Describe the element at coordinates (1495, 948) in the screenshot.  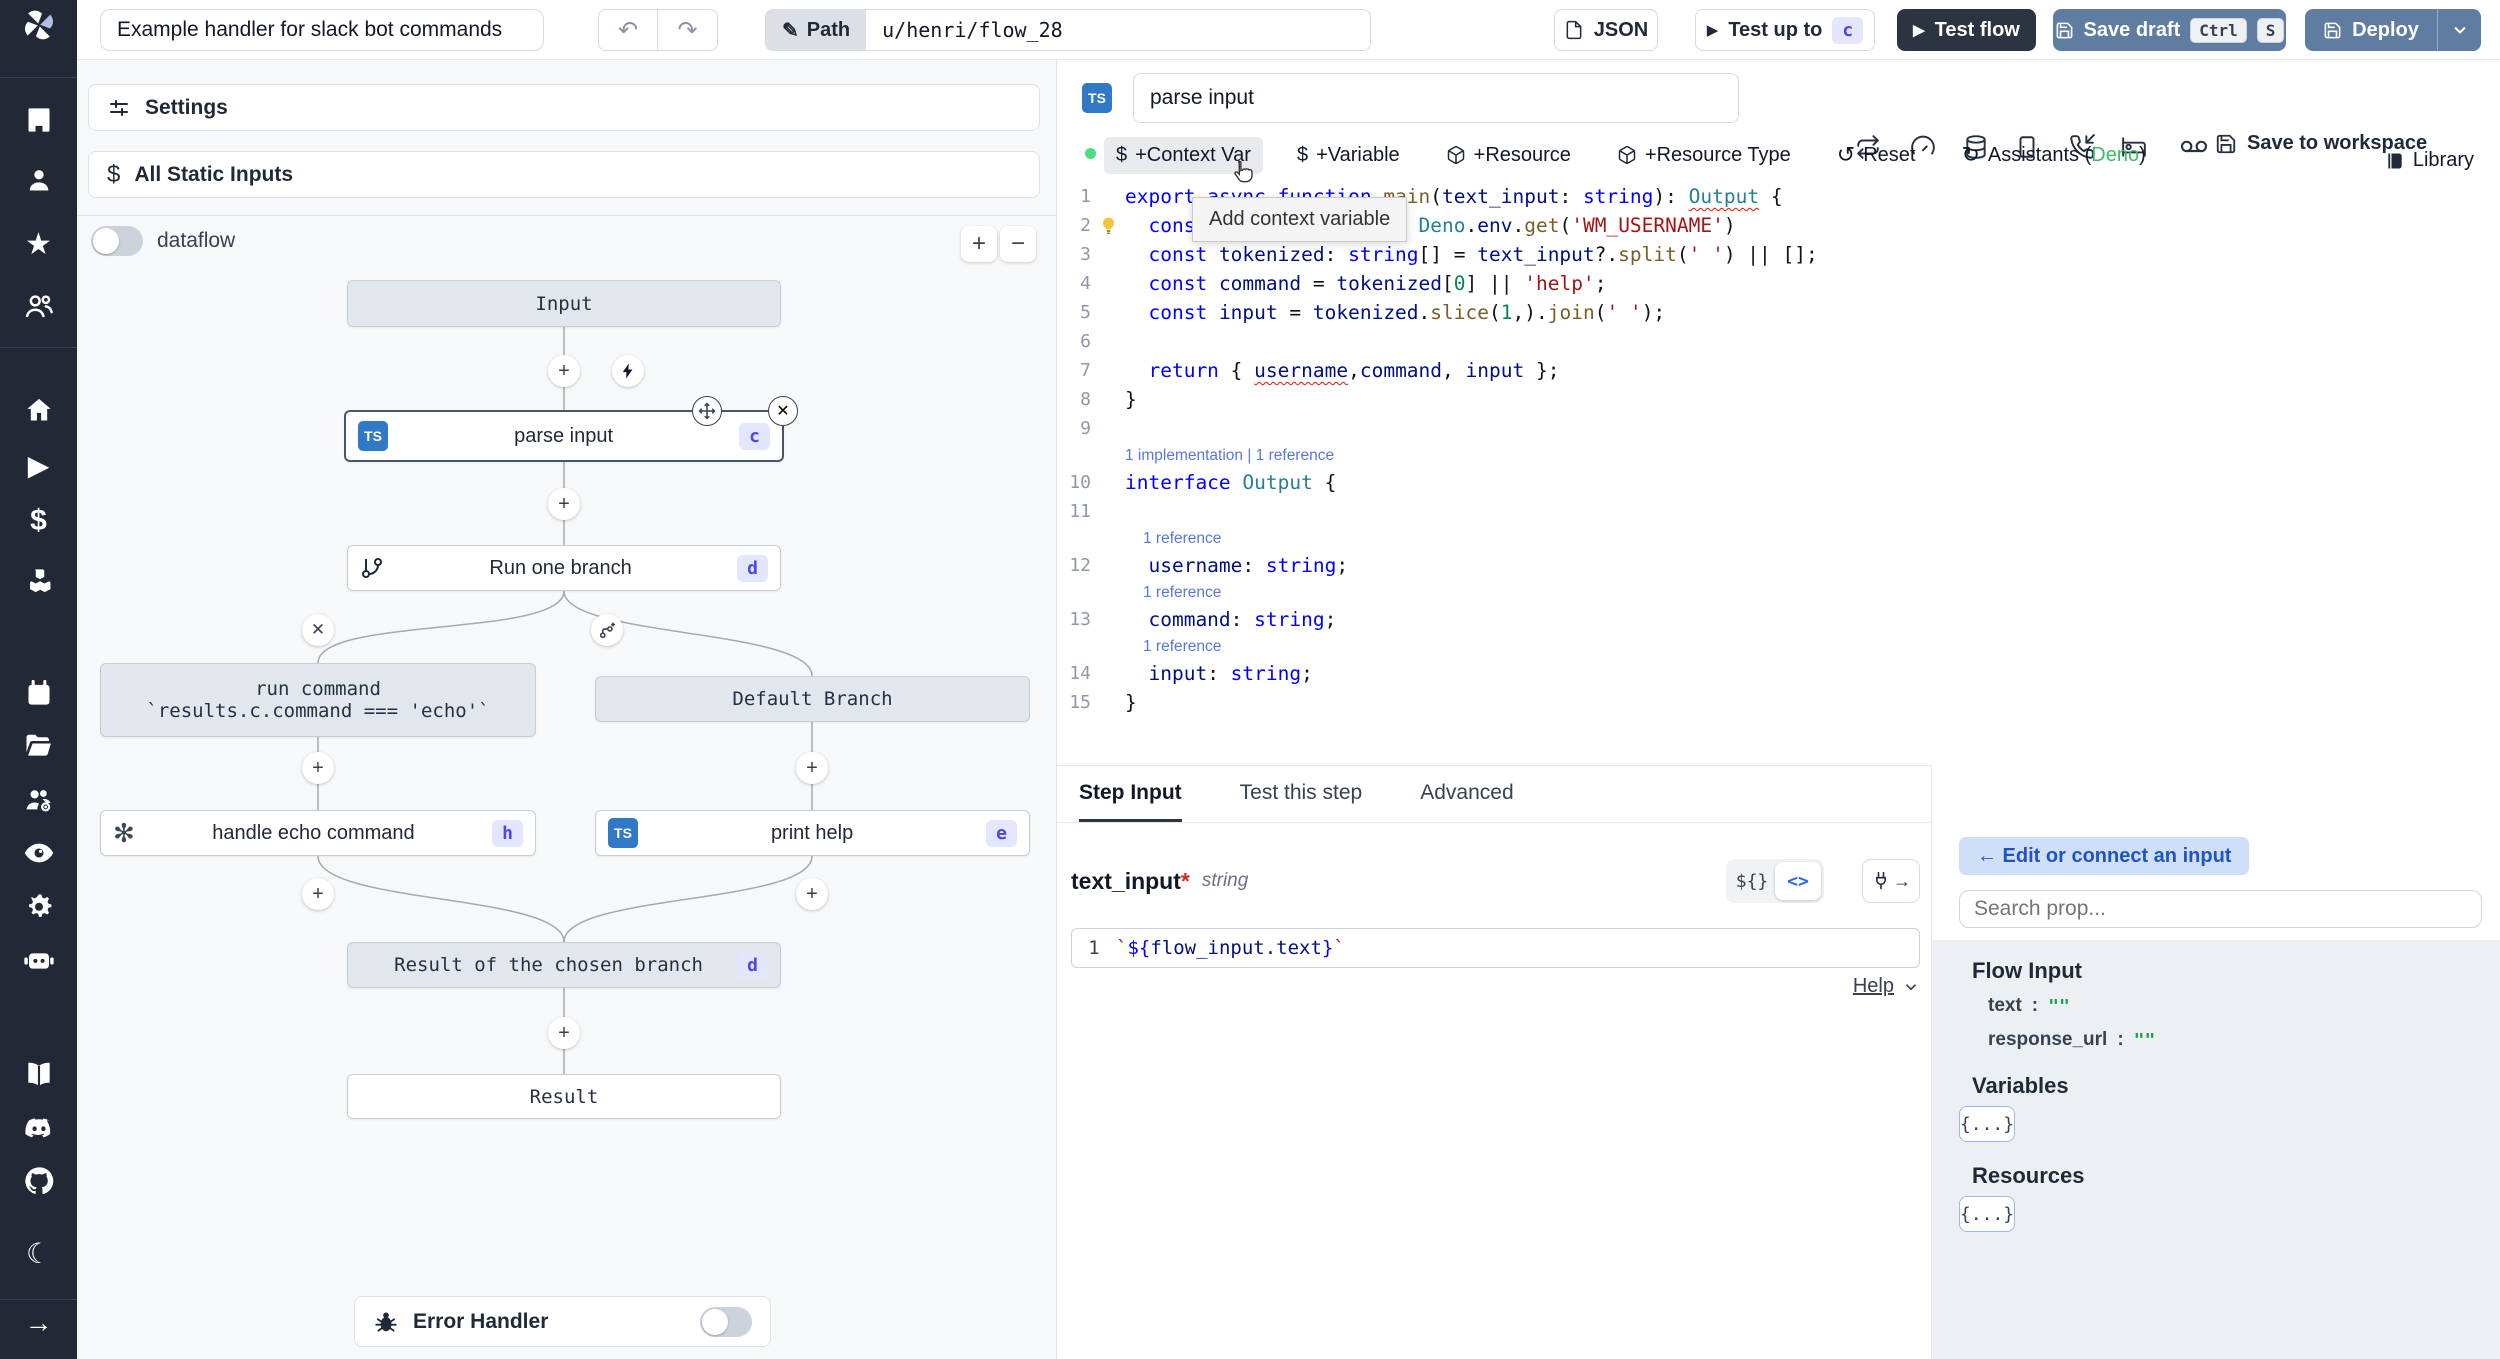
I see `expression-input: 1 `${flow_input.text}`` at that location.